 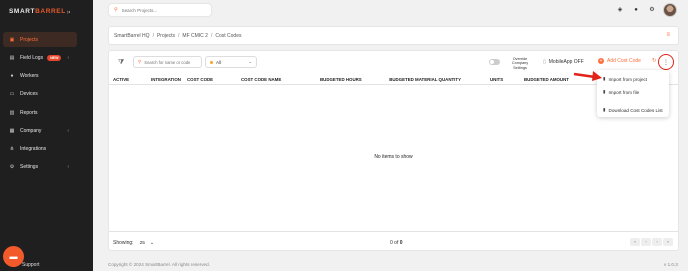 What do you see at coordinates (33, 148) in the screenshot?
I see `sidebar-item-label: Integrations` at bounding box center [33, 148].